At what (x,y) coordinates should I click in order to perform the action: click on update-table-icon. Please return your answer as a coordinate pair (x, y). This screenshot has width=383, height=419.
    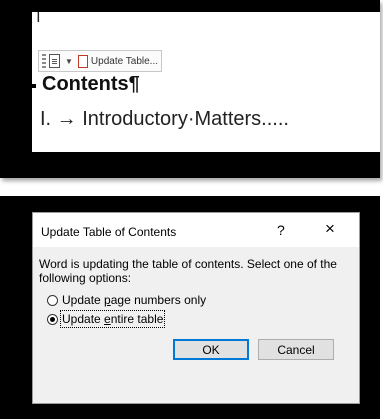
    Looking at the image, I should click on (82, 61).